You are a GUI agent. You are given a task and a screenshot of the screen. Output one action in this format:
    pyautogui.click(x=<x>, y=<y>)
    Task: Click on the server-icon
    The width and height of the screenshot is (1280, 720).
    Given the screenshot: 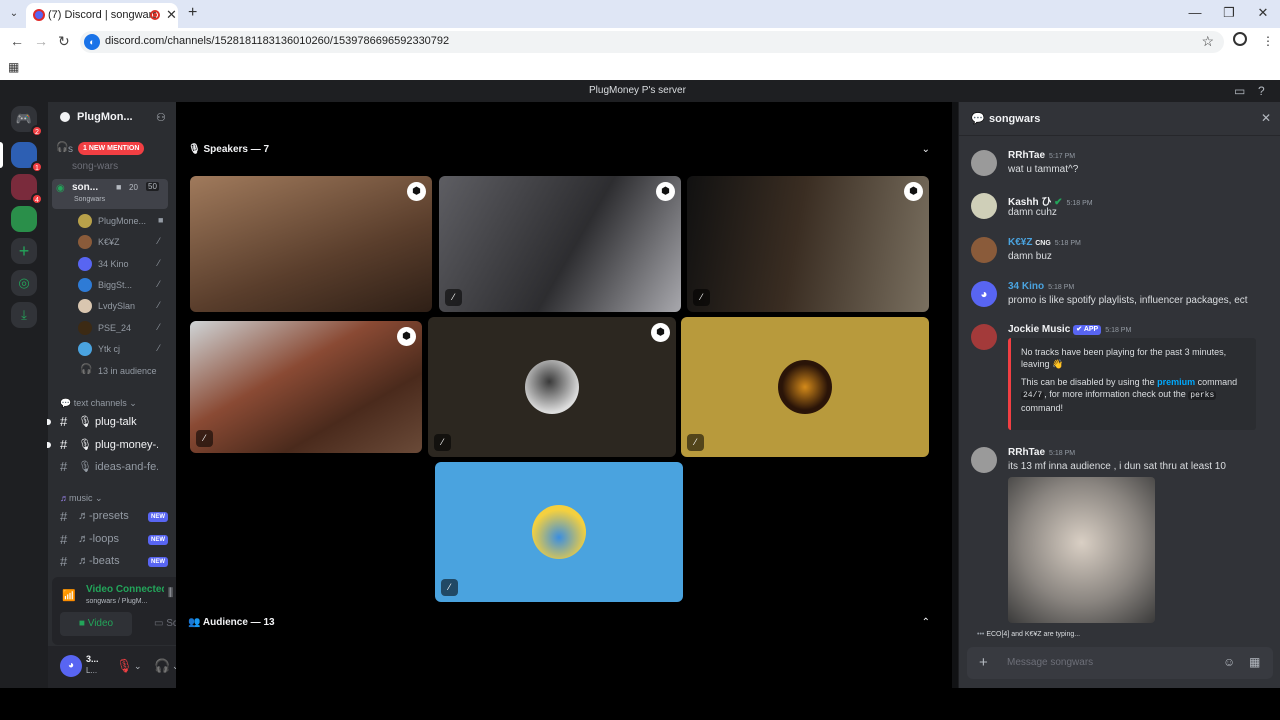 What is the action you would take?
    pyautogui.click(x=24, y=219)
    